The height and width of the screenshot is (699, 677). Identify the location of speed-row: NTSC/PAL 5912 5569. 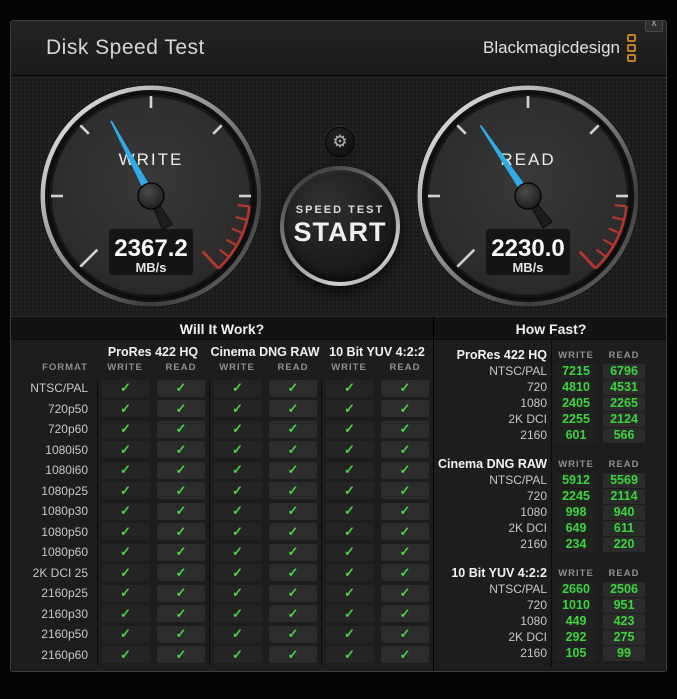
(550, 480).